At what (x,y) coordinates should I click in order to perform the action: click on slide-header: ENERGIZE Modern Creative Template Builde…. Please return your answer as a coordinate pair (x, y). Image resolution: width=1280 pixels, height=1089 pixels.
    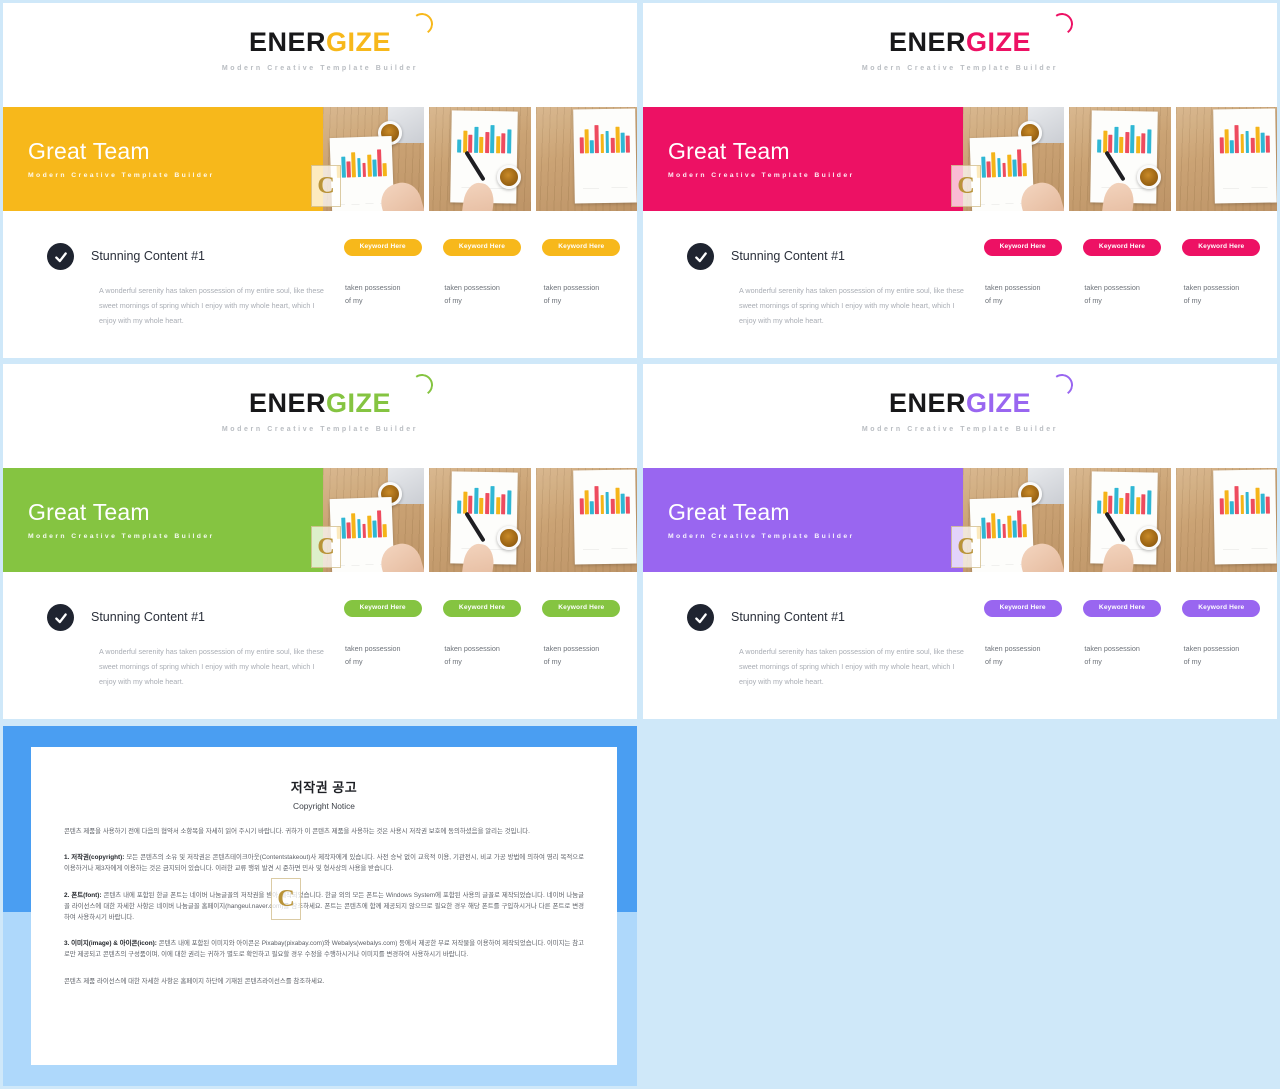
    Looking at the image, I should click on (320, 55).